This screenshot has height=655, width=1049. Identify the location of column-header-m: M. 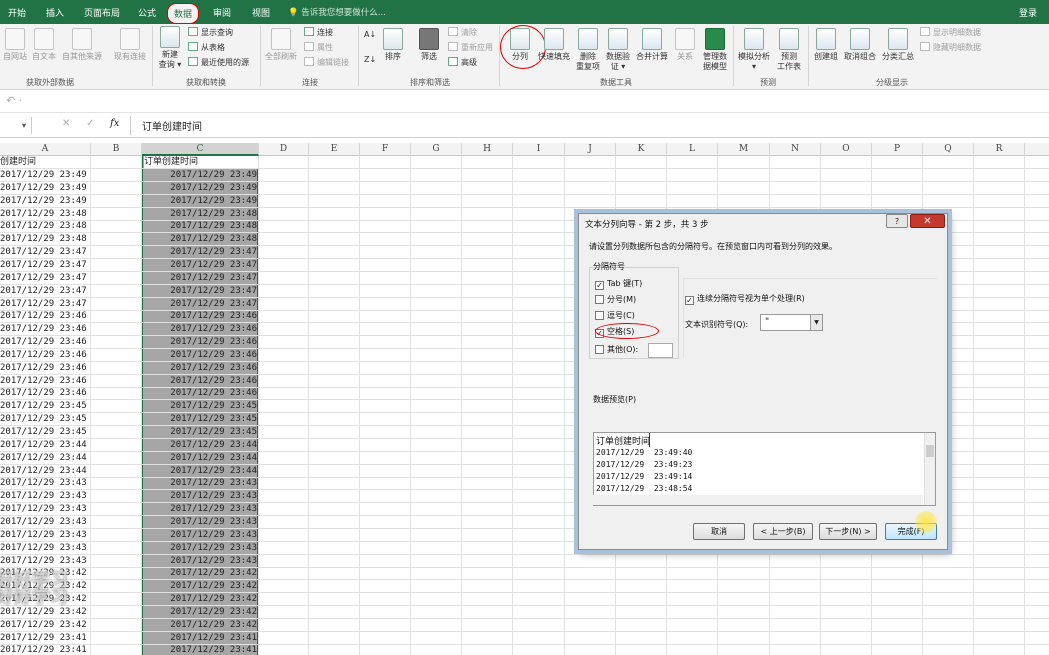
(744, 149).